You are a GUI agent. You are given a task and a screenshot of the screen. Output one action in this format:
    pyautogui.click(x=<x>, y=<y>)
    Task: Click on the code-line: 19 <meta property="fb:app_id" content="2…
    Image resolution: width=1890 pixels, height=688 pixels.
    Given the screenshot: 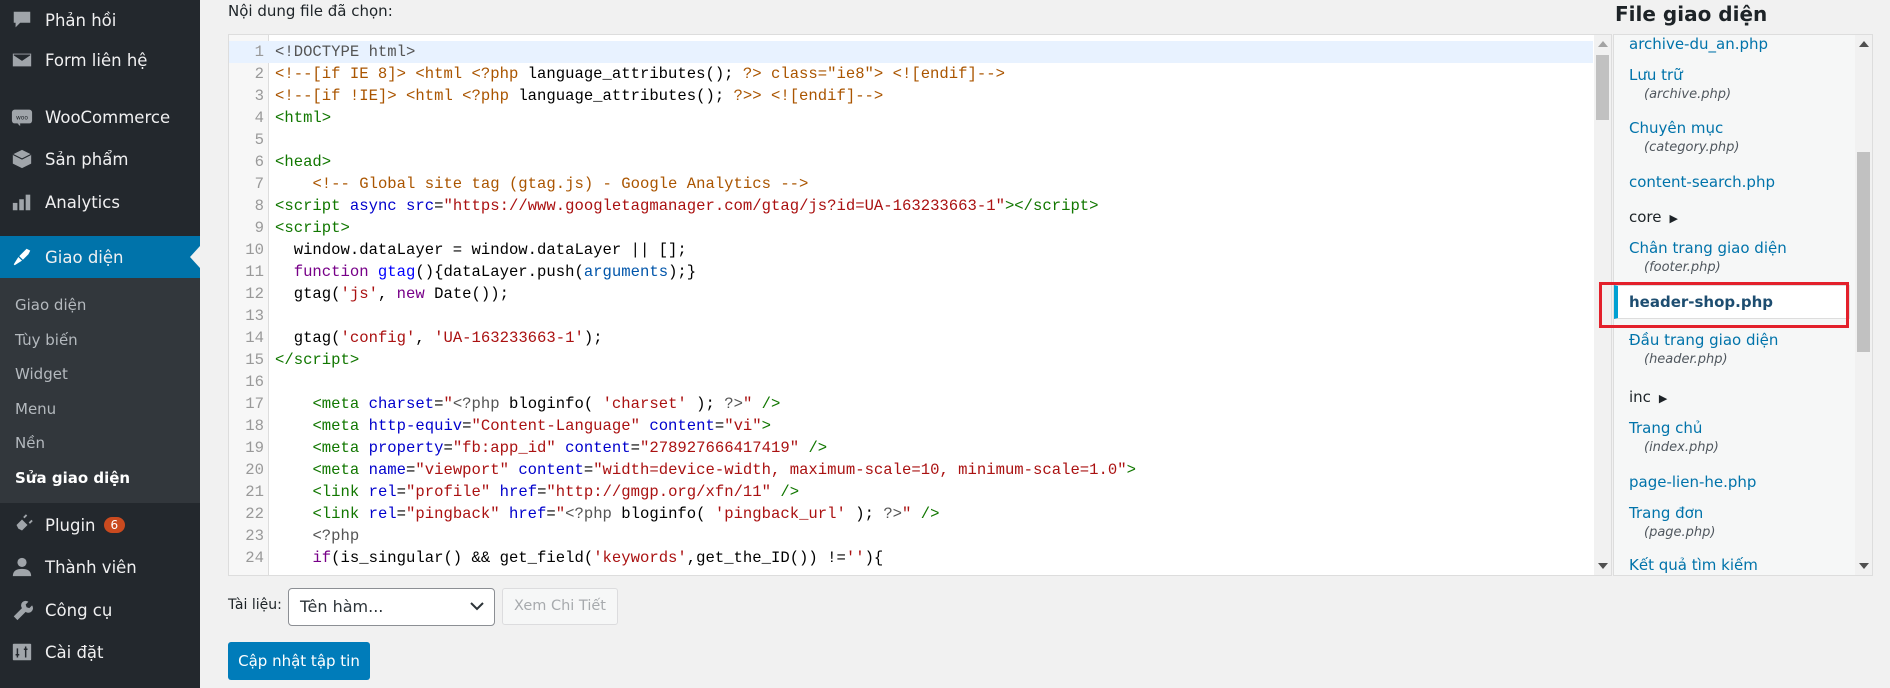 What is the action you would take?
    pyautogui.click(x=911, y=448)
    